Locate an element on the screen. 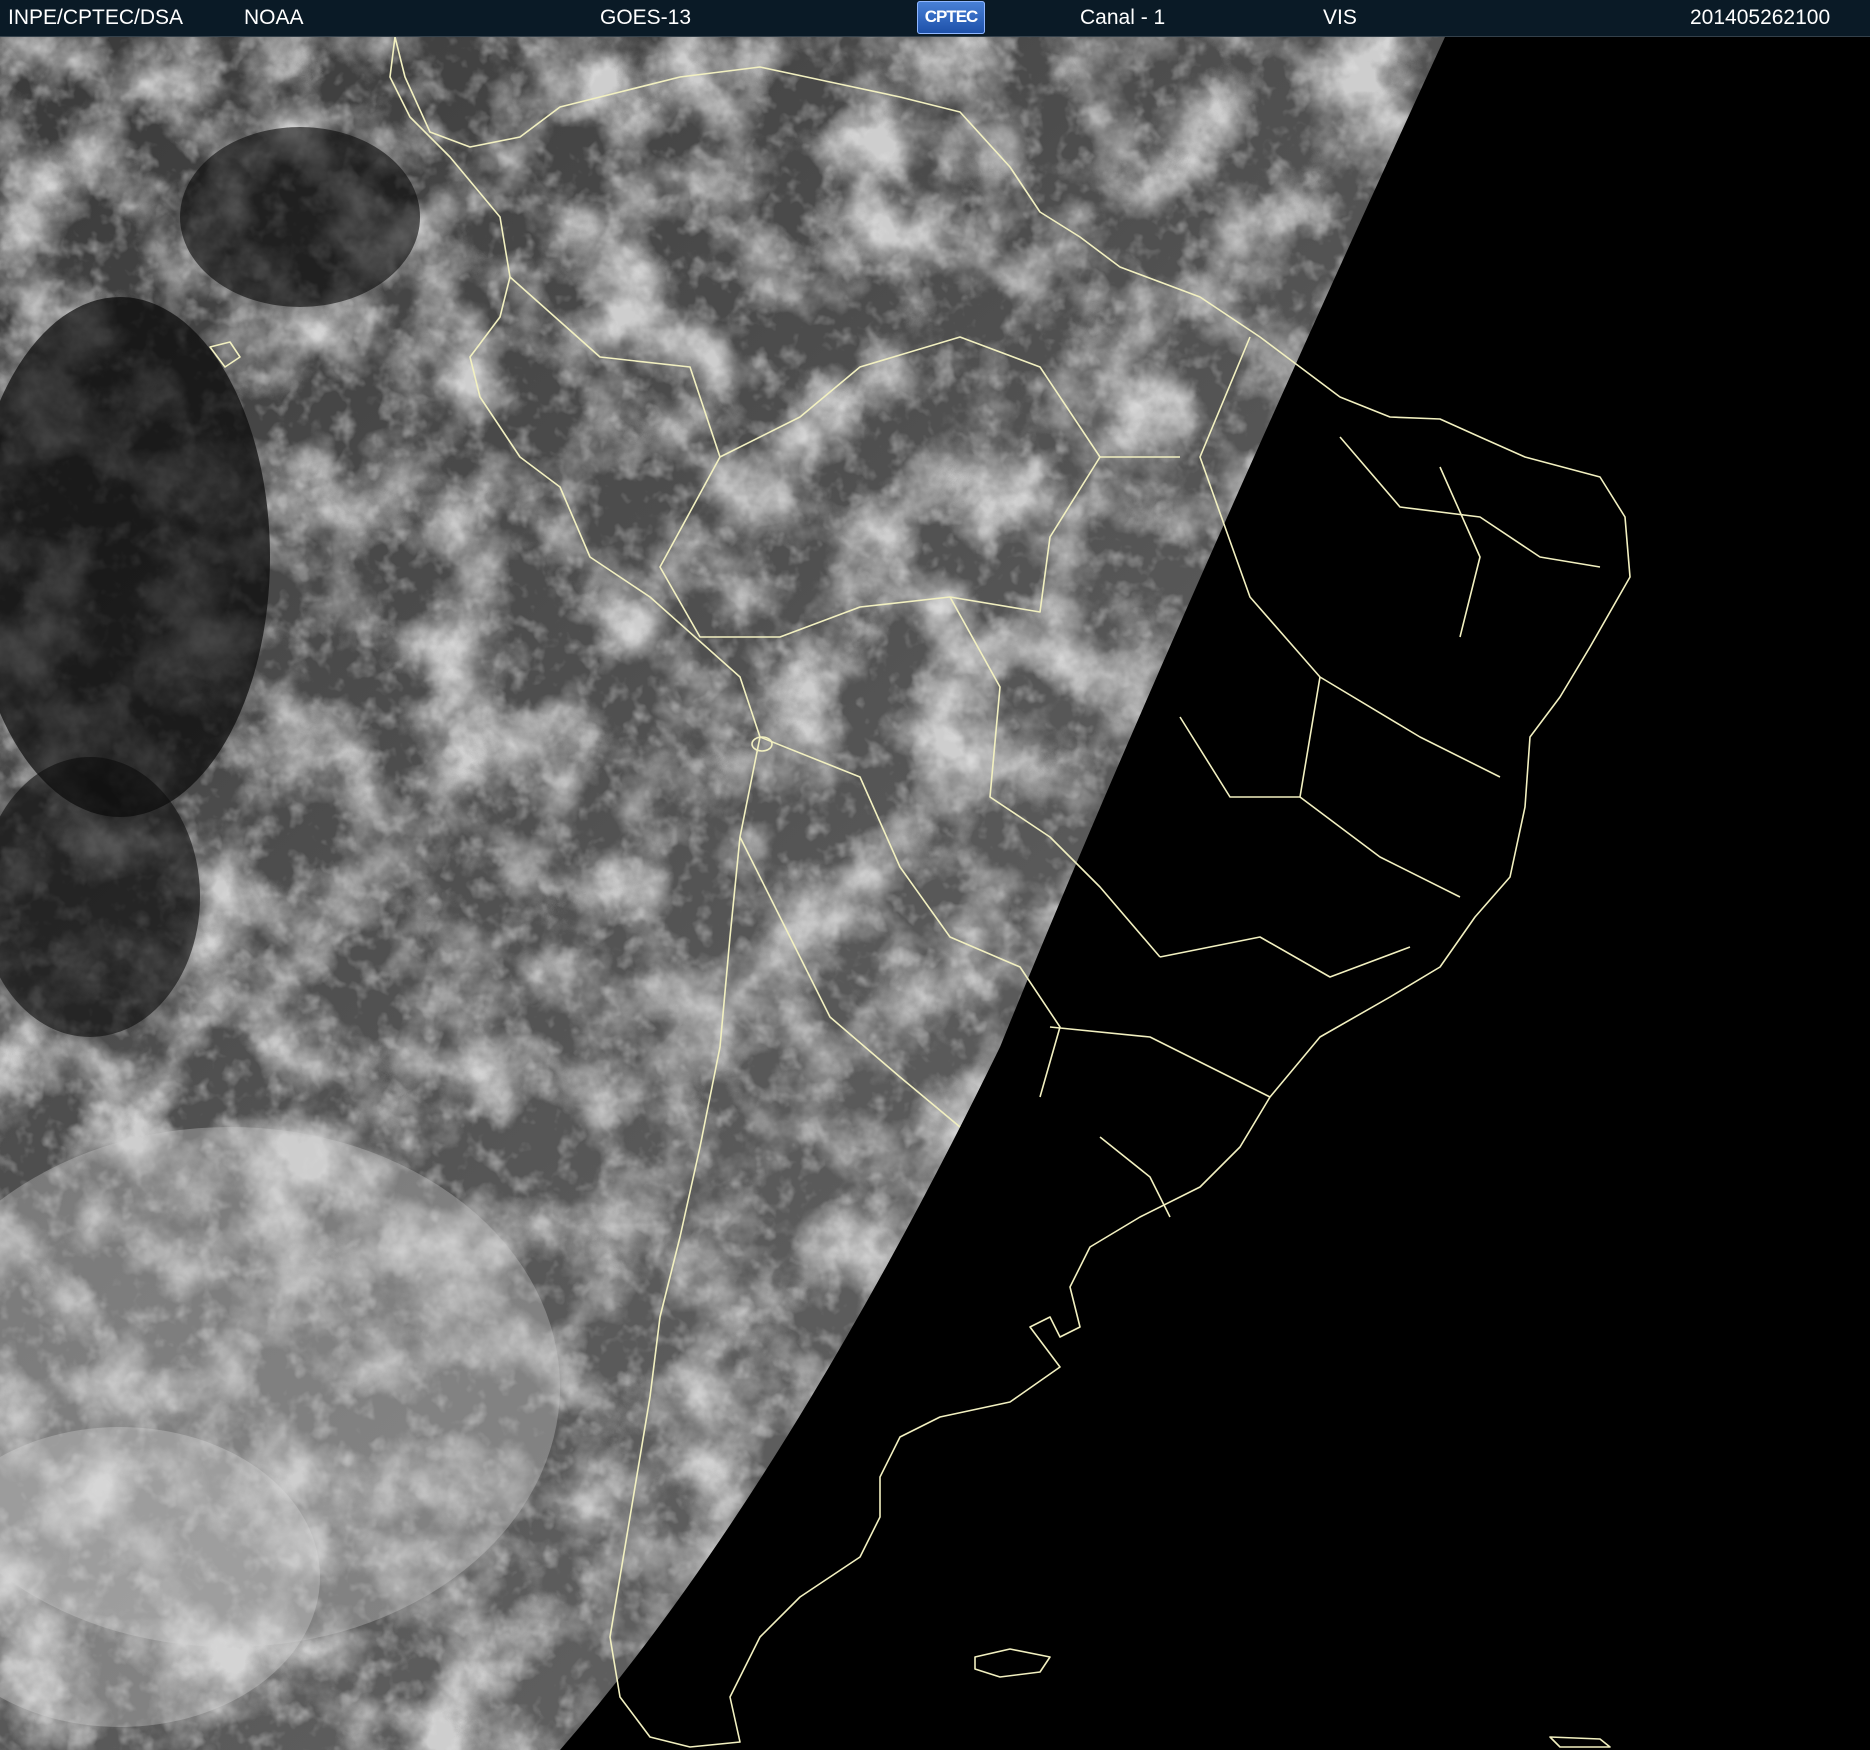 The image size is (1870, 1750). cptec-logo: CPTEC is located at coordinates (951, 17).